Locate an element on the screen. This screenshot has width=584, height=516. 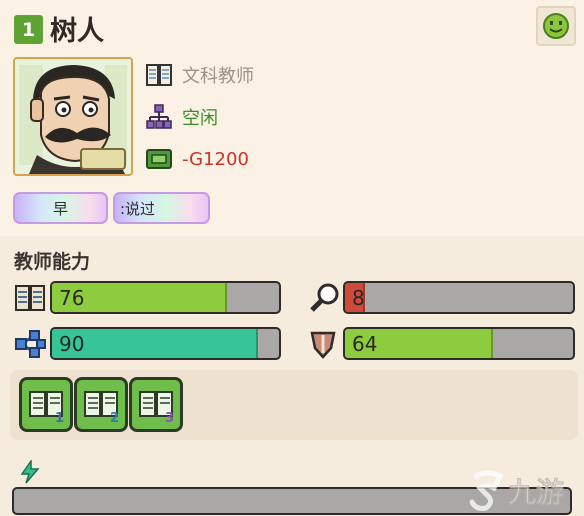
teacher-avatar-image is located at coordinates (73, 116).